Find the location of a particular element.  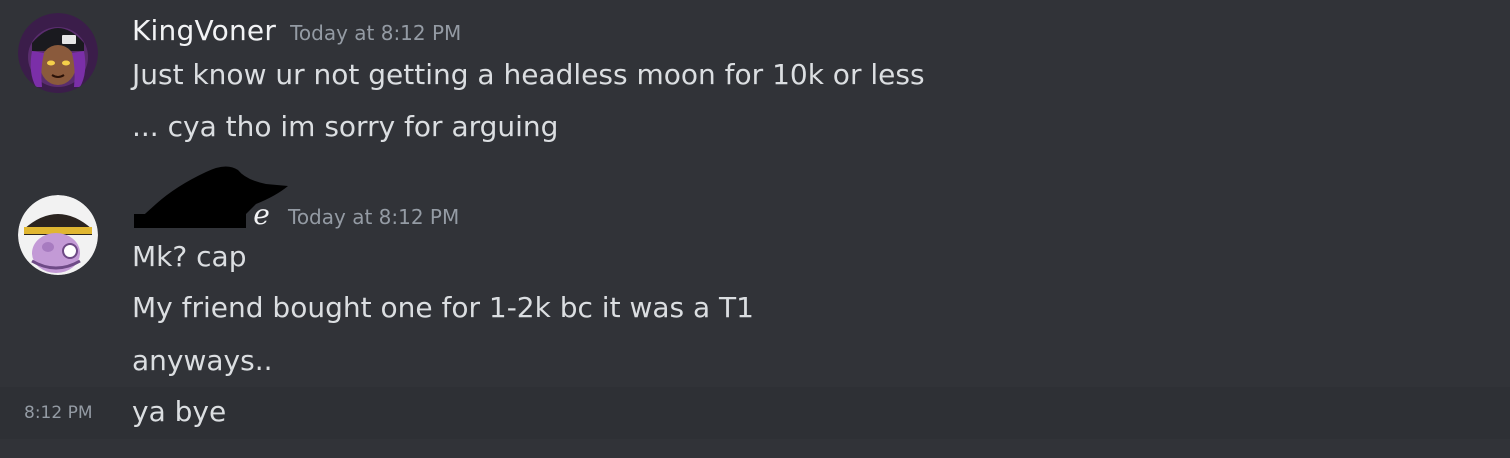

message-header: KingVoner Today at 8:12 PM is located at coordinates (296, 30).